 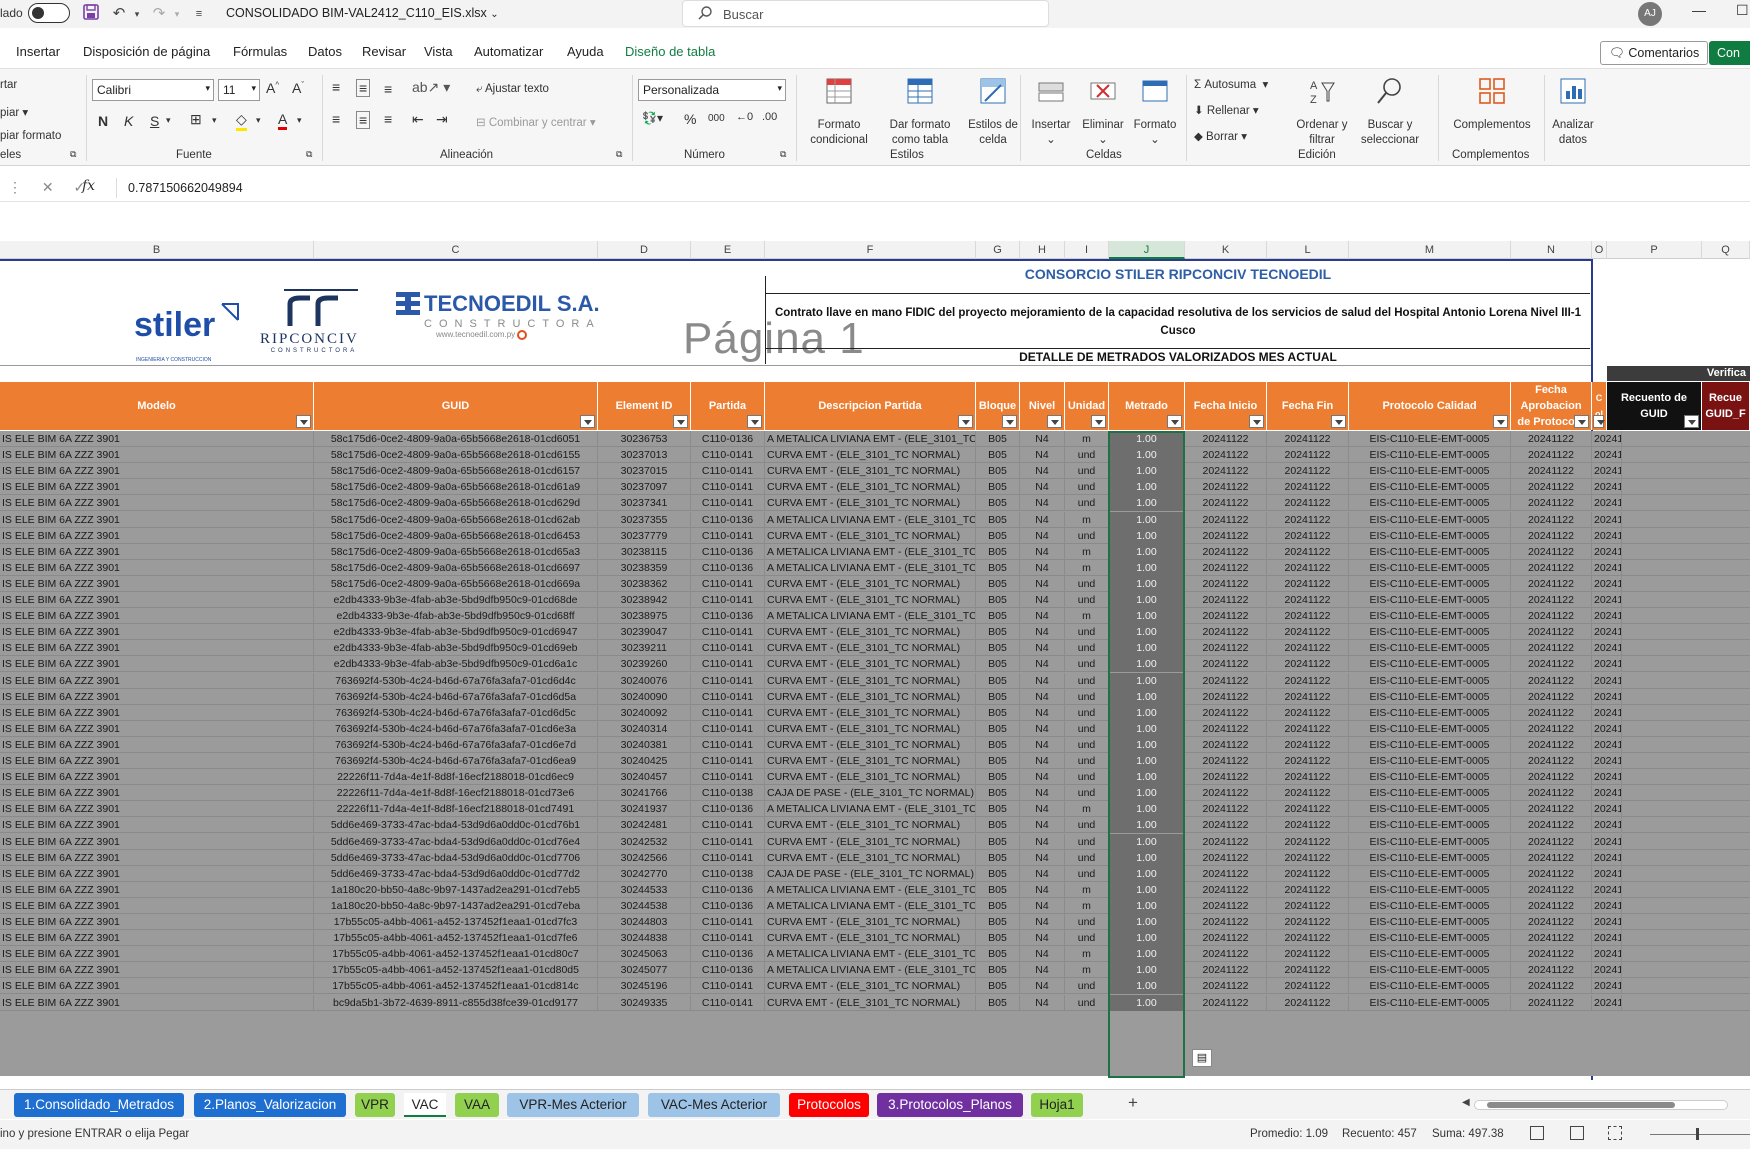 What do you see at coordinates (870, 889) in the screenshot?
I see `cell-descripcion: A METALICA LIVIANA EMT - (ELE_3101_TC NO` at bounding box center [870, 889].